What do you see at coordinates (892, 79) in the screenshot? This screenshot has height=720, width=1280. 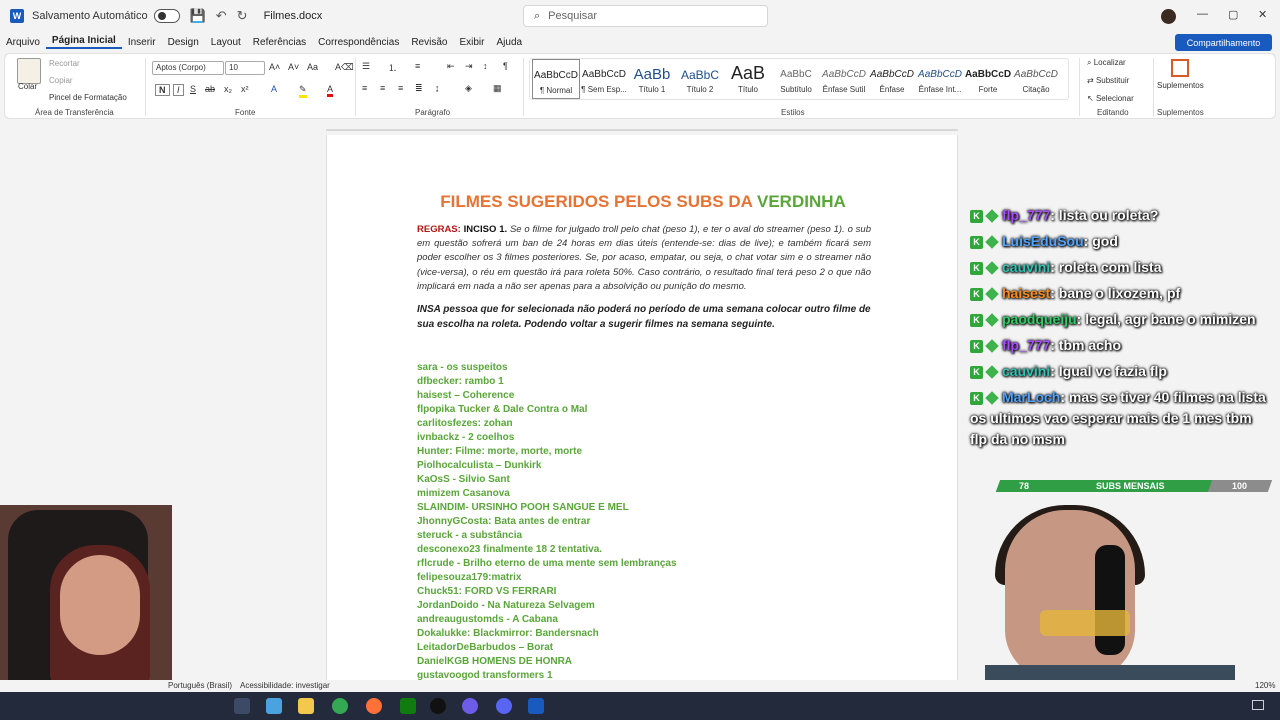 I see `style-emphasis: AaBbCcD Ênfase` at bounding box center [892, 79].